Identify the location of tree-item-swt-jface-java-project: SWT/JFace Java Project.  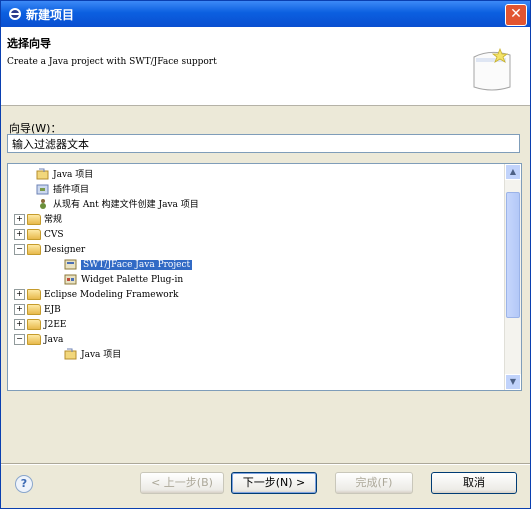
(128, 264).